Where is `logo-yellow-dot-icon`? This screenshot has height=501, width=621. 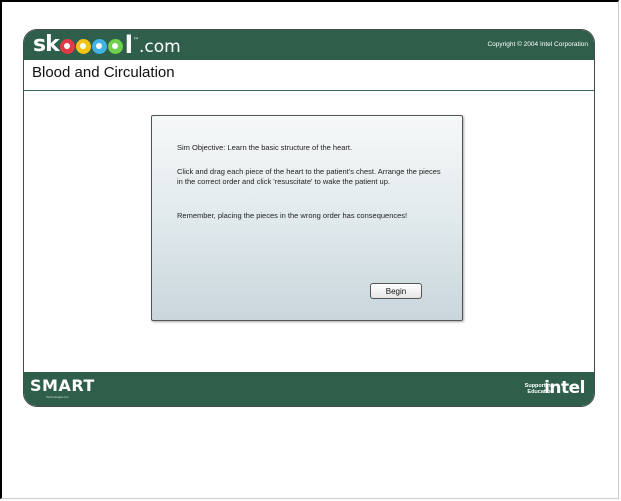 logo-yellow-dot-icon is located at coordinates (83, 46).